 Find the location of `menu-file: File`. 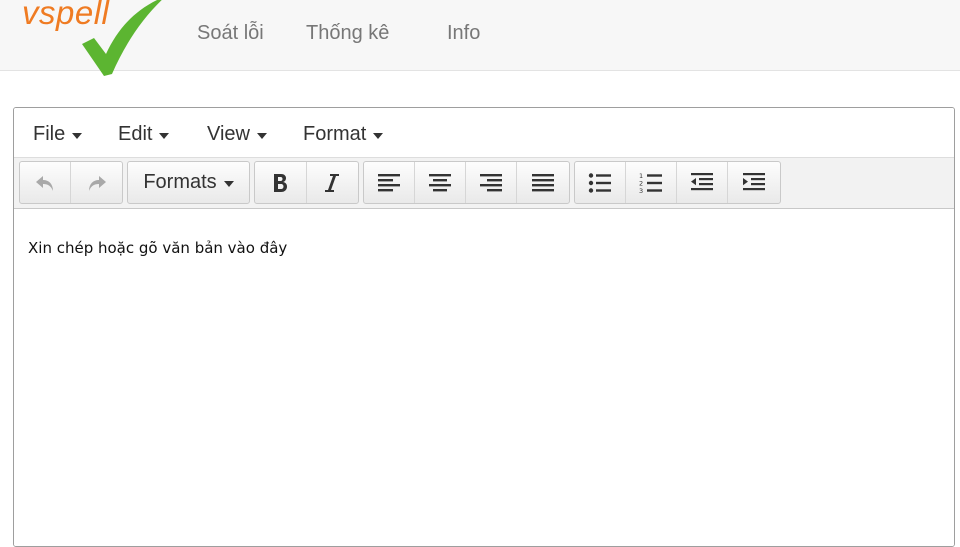

menu-file: File is located at coordinates (58, 134).